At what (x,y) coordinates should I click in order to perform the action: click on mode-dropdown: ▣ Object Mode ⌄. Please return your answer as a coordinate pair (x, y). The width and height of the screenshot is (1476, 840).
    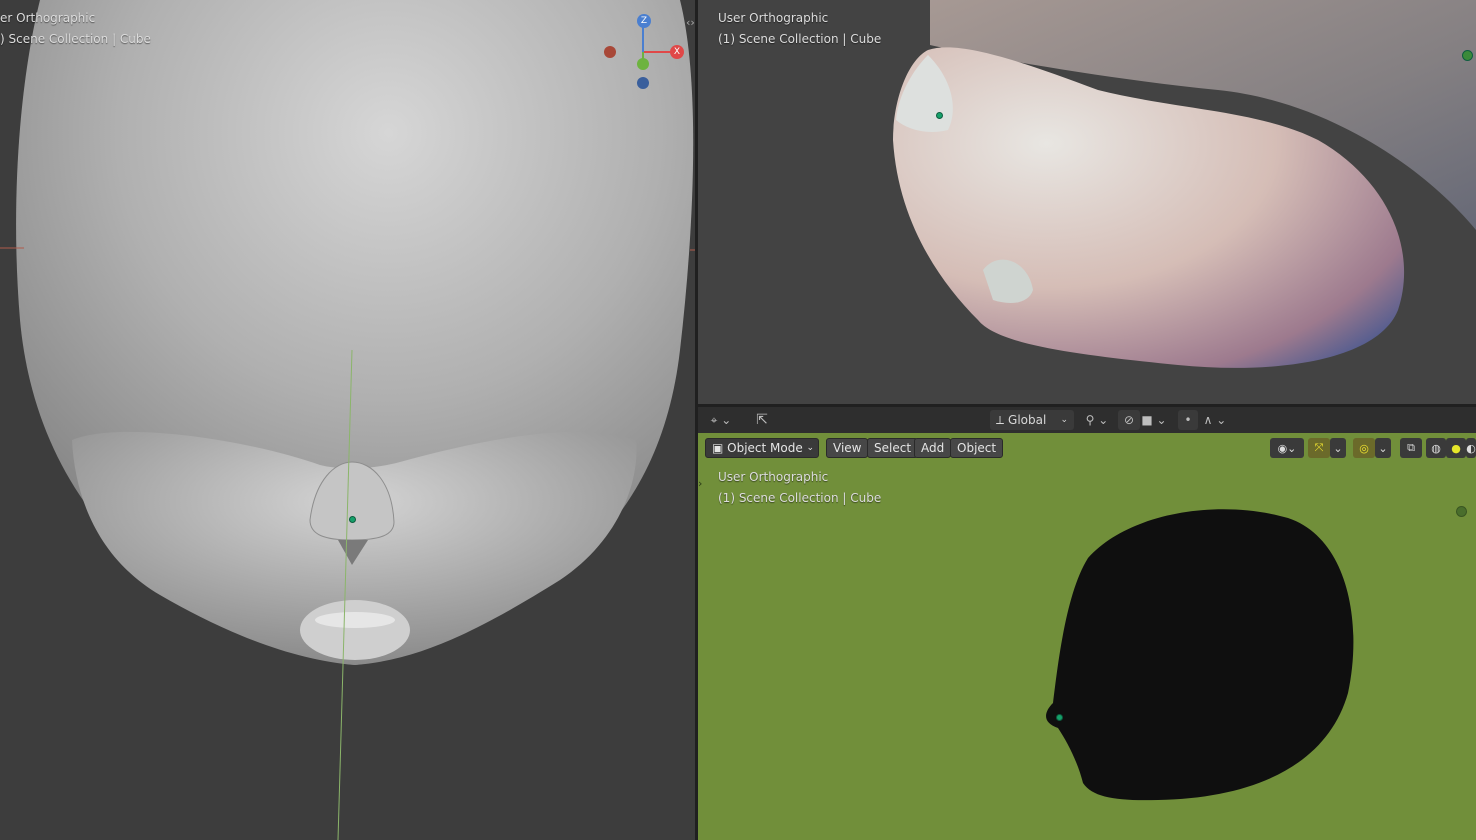
    Looking at the image, I should click on (762, 448).